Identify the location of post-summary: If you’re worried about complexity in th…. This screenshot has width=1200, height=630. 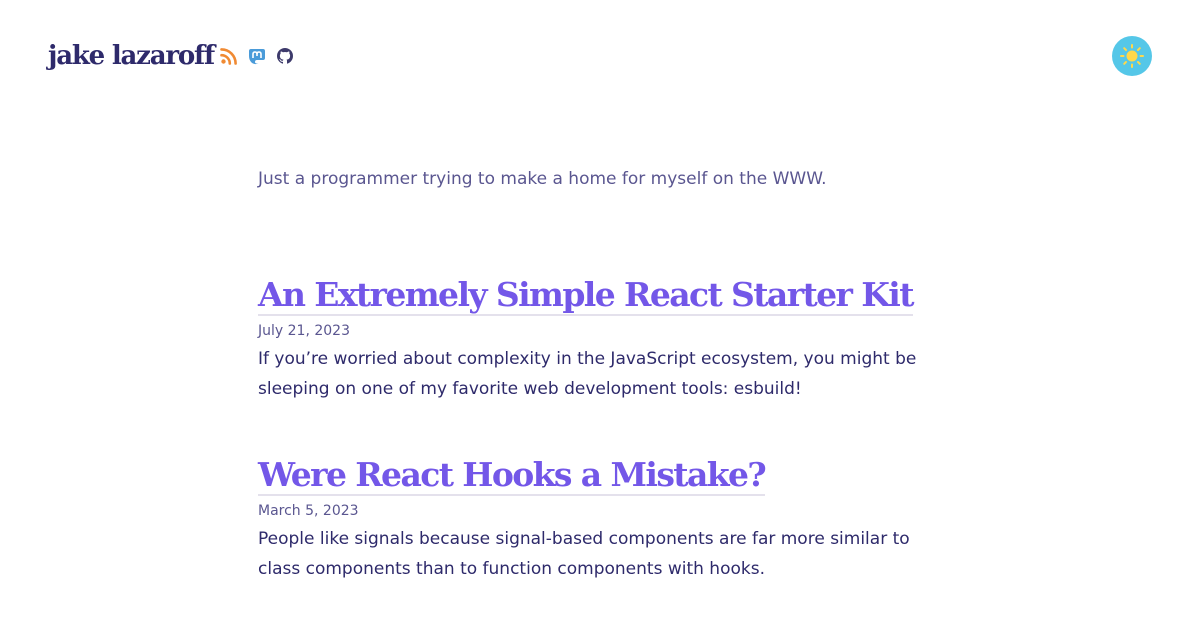
(587, 374).